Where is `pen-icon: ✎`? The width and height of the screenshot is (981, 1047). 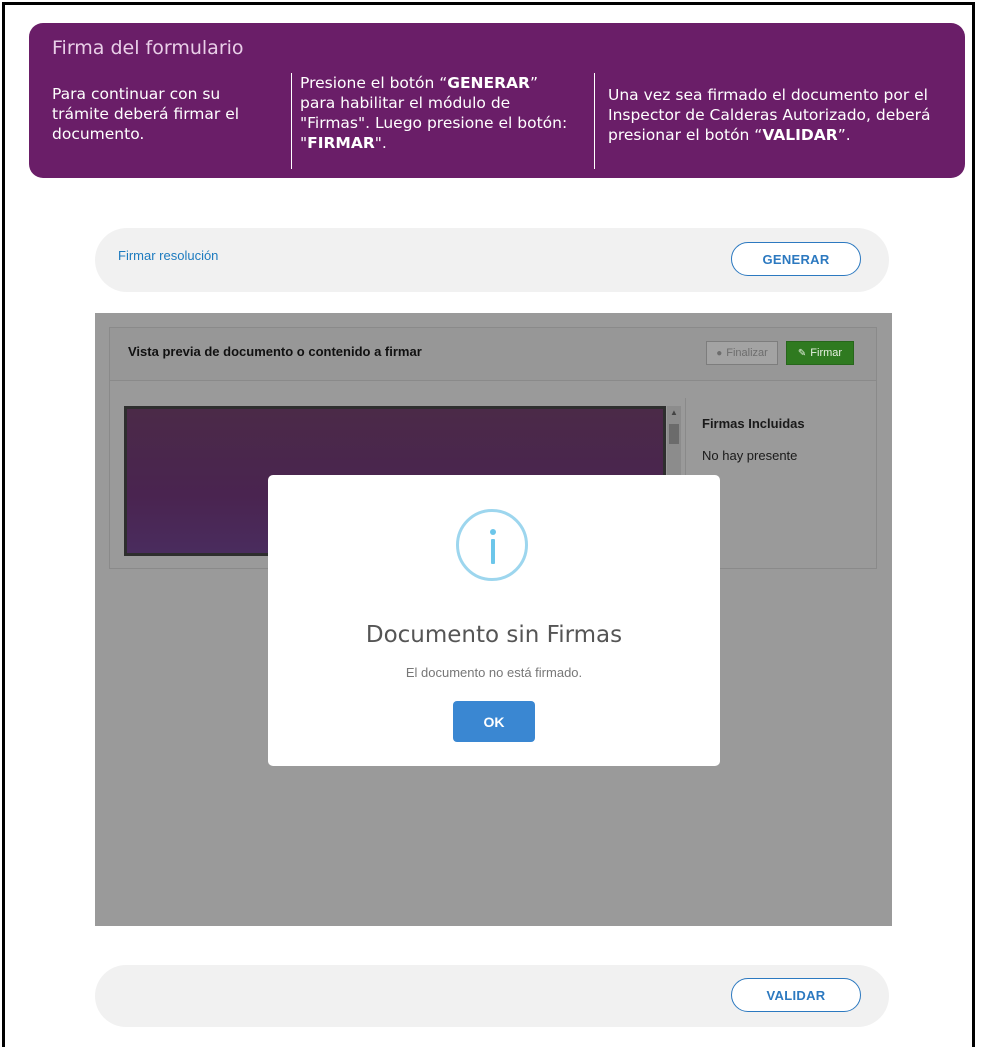 pen-icon: ✎ is located at coordinates (802, 353).